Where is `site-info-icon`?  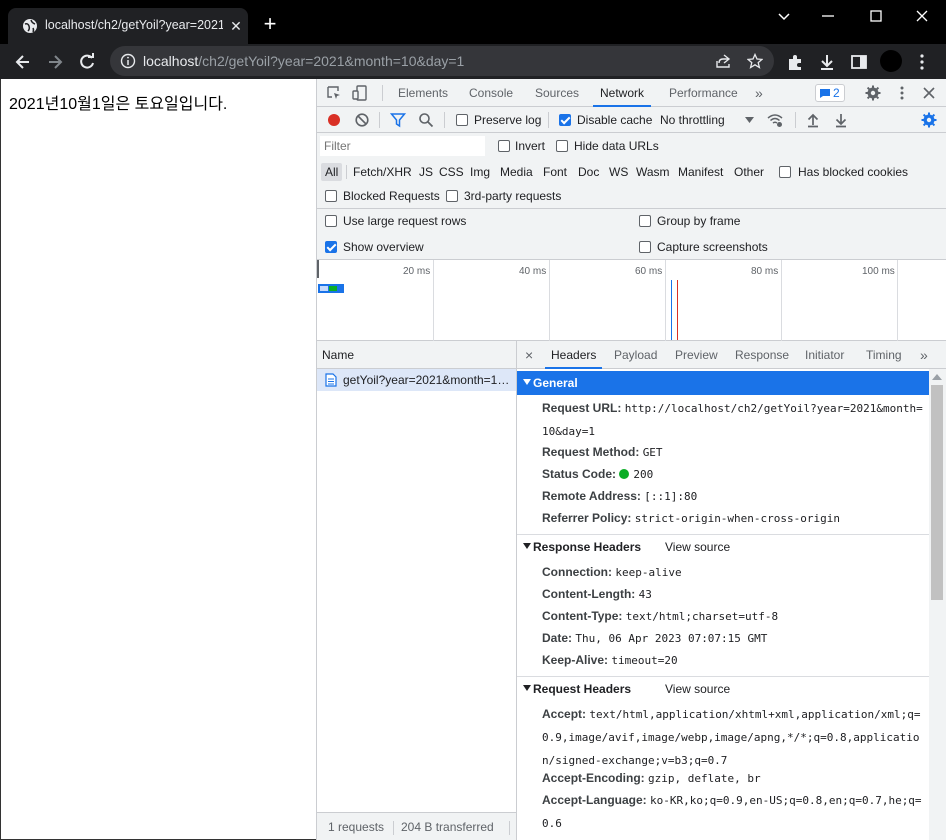 site-info-icon is located at coordinates (128, 61).